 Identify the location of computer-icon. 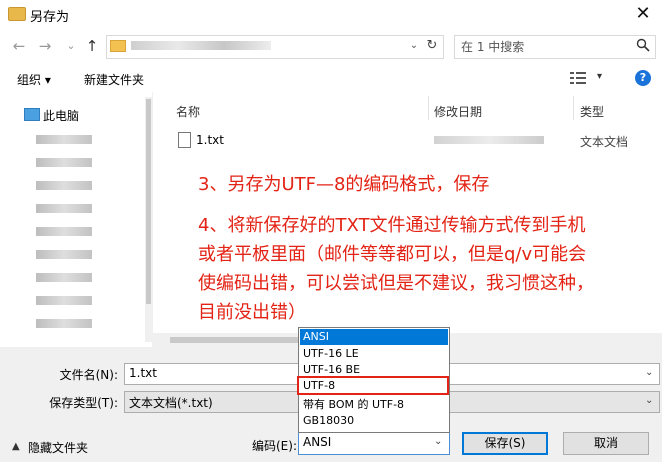
(32, 114).